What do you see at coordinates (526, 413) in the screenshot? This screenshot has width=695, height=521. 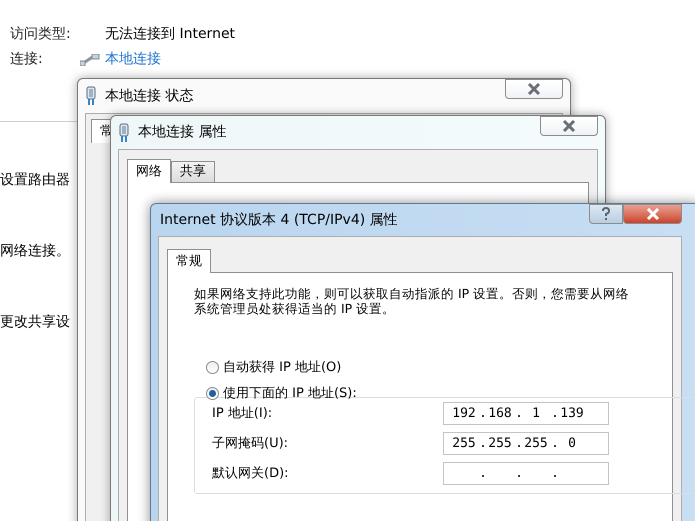 I see `ip-address-field: 192 .168 . 1 .139` at bounding box center [526, 413].